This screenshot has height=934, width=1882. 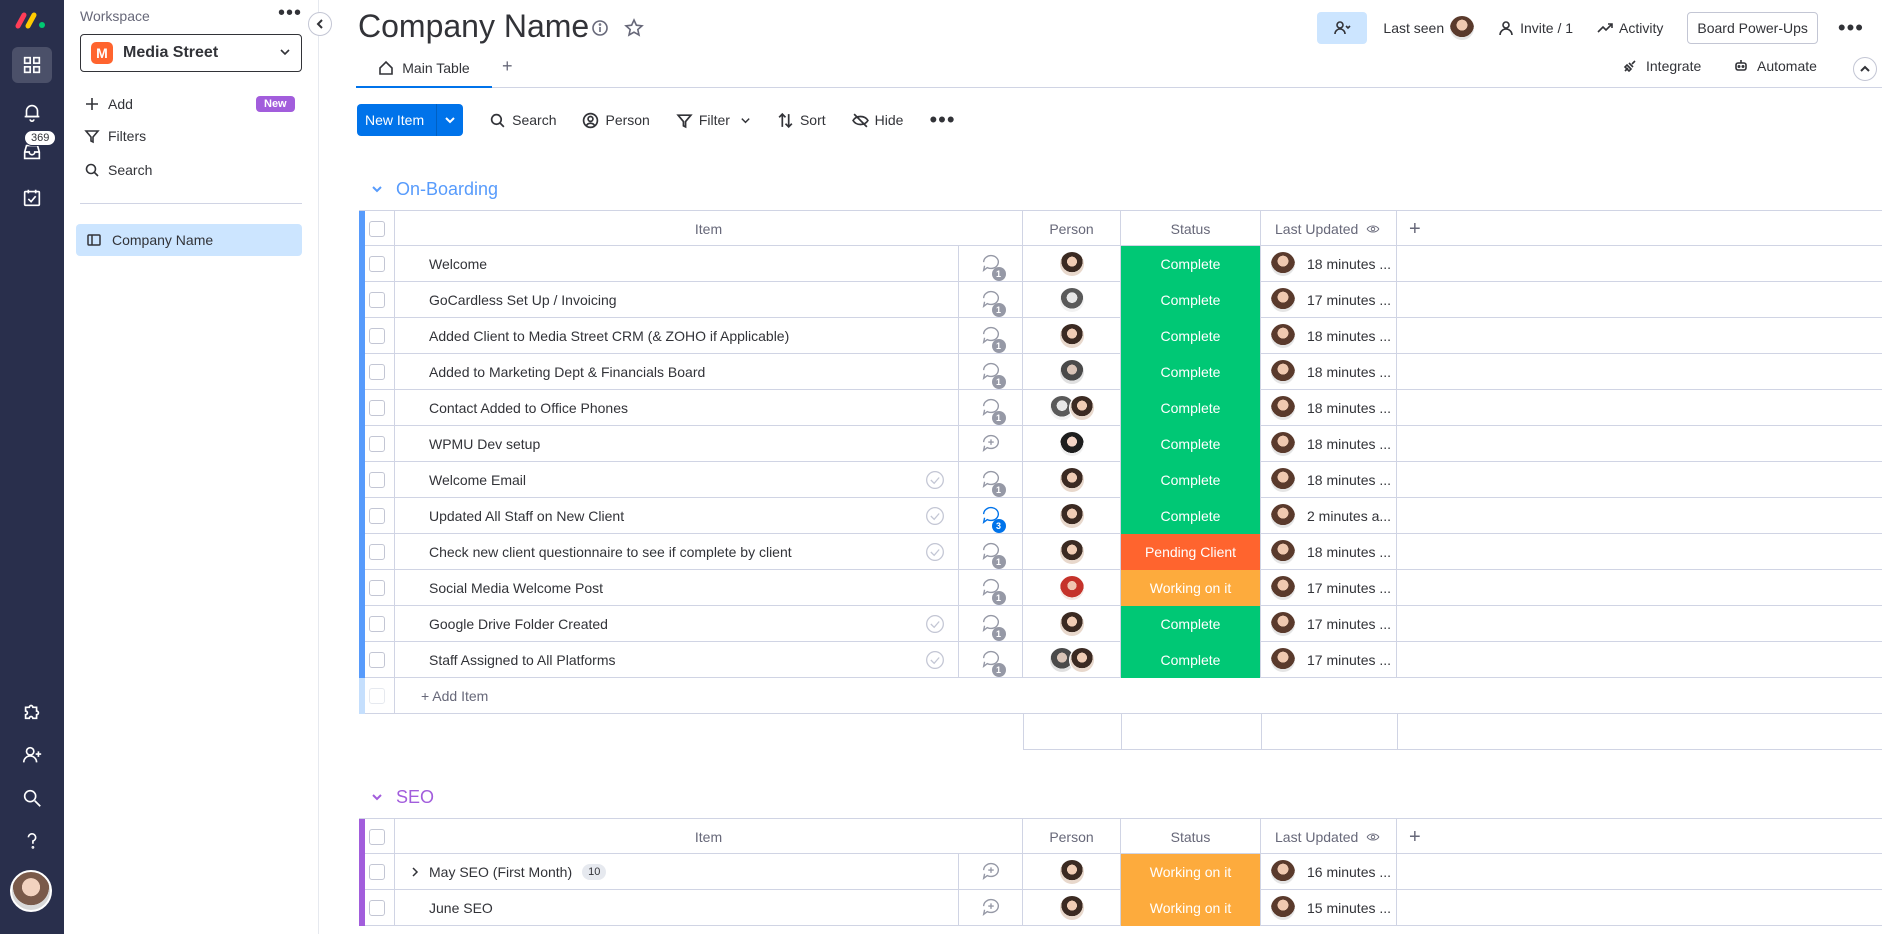 What do you see at coordinates (32, 20) in the screenshot?
I see `monday-logo-icon` at bounding box center [32, 20].